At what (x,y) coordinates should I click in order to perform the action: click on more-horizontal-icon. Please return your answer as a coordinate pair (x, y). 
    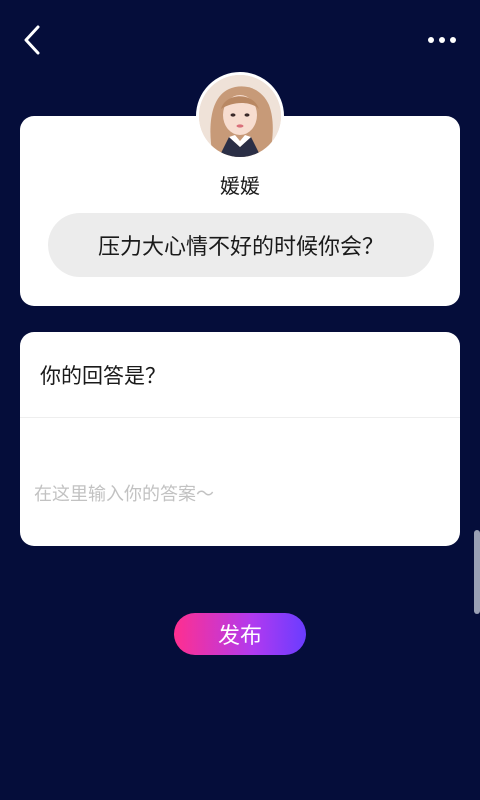
    Looking at the image, I should click on (442, 40).